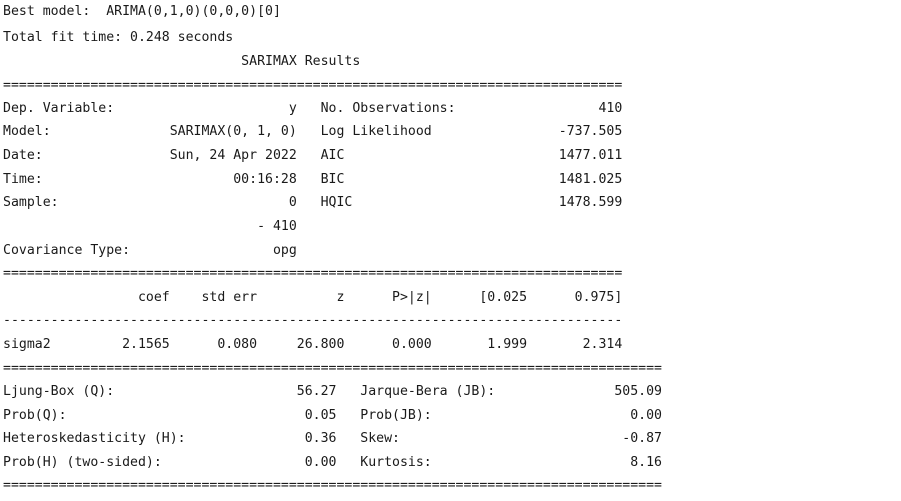 Image resolution: width=901 pixels, height=501 pixels. I want to click on diagnostic-row: Heteroskedasticity (H): 0.36 Skew: -0.87, so click(332, 438).